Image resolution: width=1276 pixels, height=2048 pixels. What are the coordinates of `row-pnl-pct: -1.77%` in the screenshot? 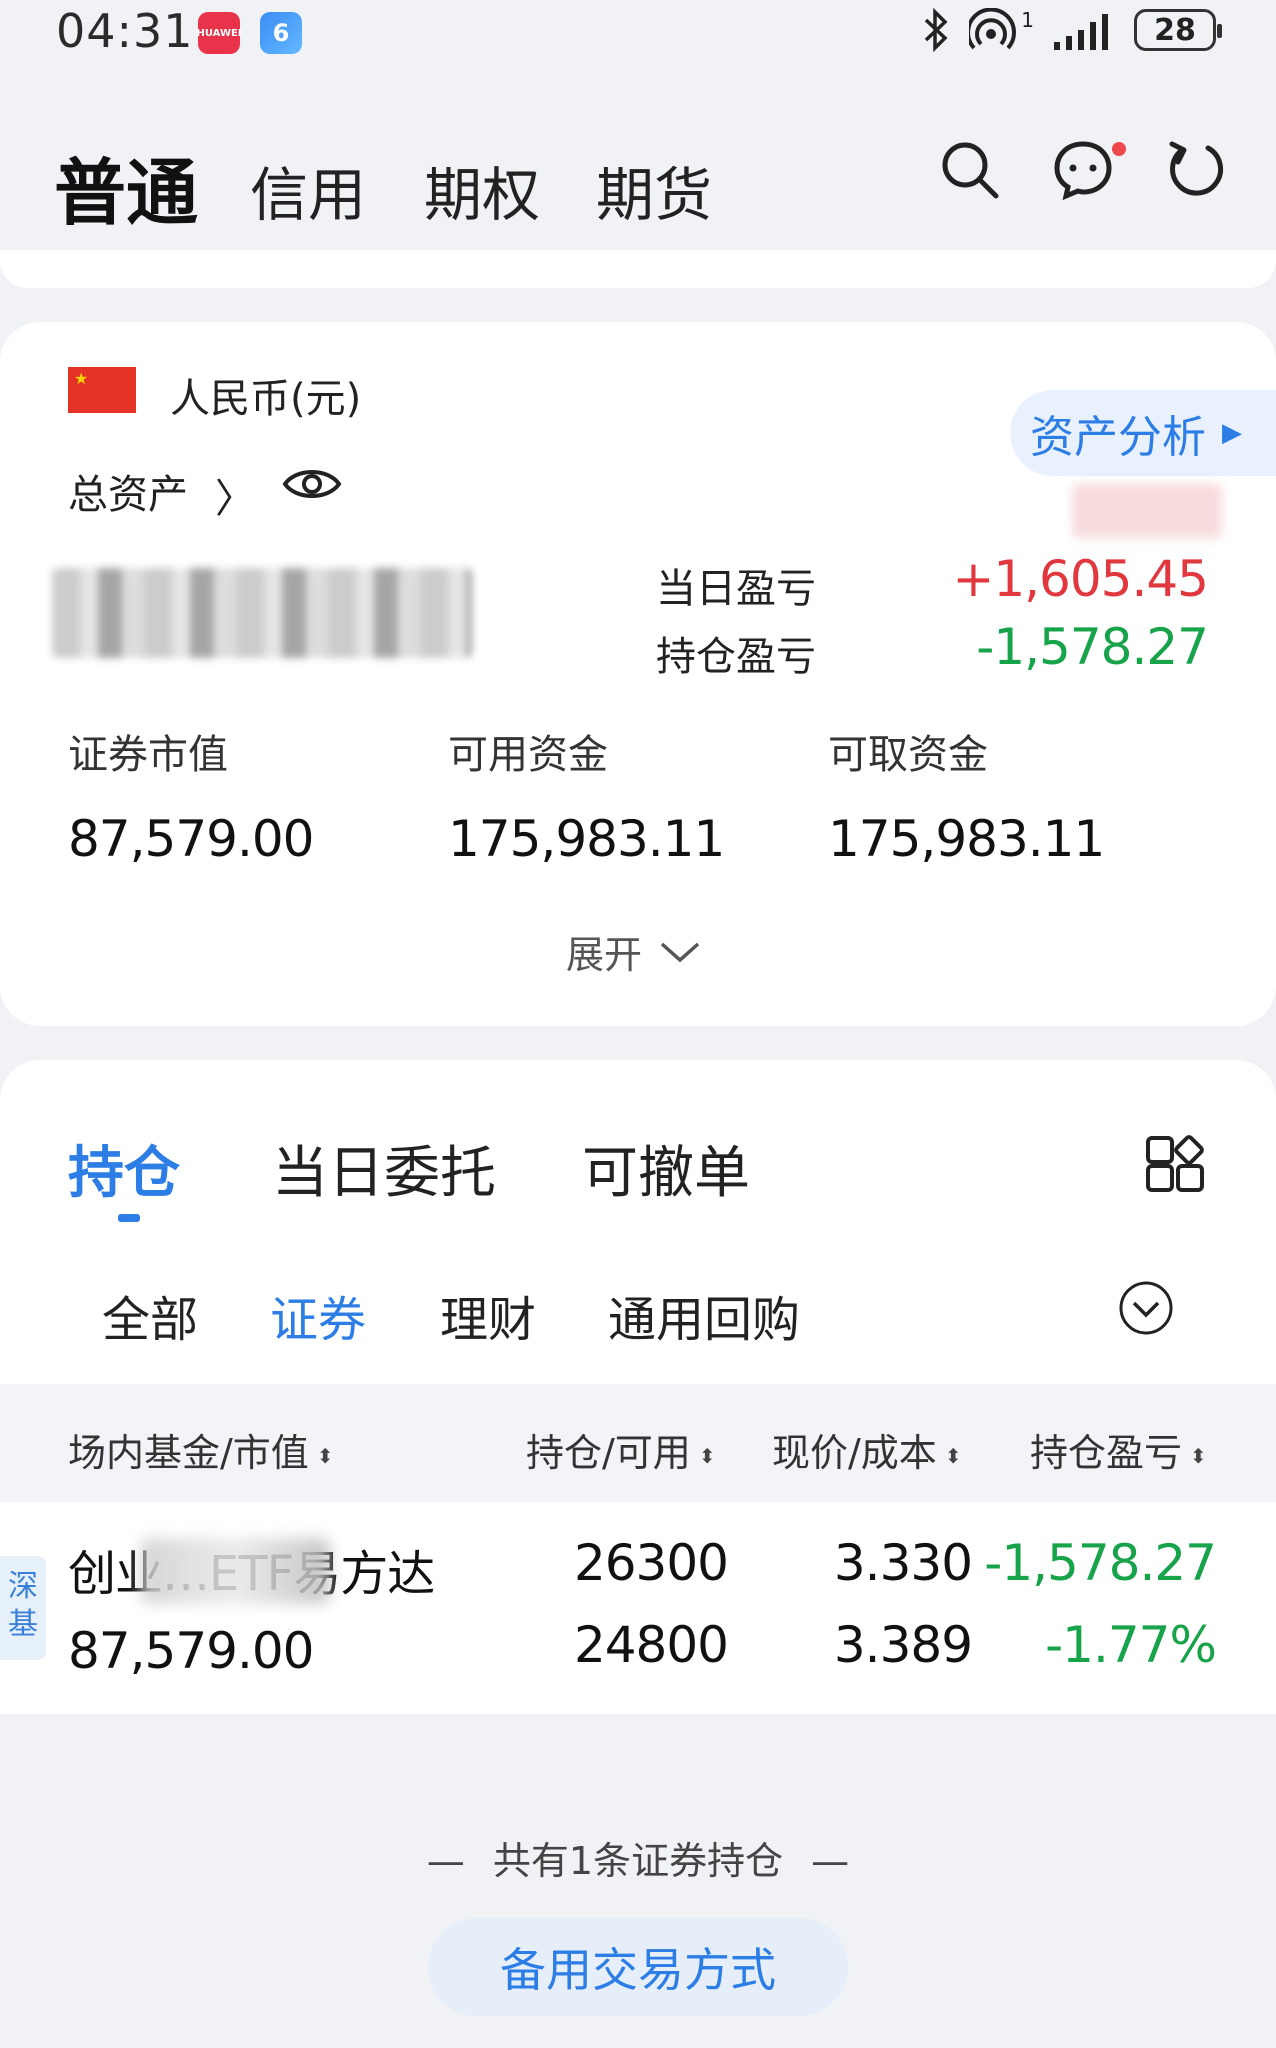 It's located at (1131, 1645).